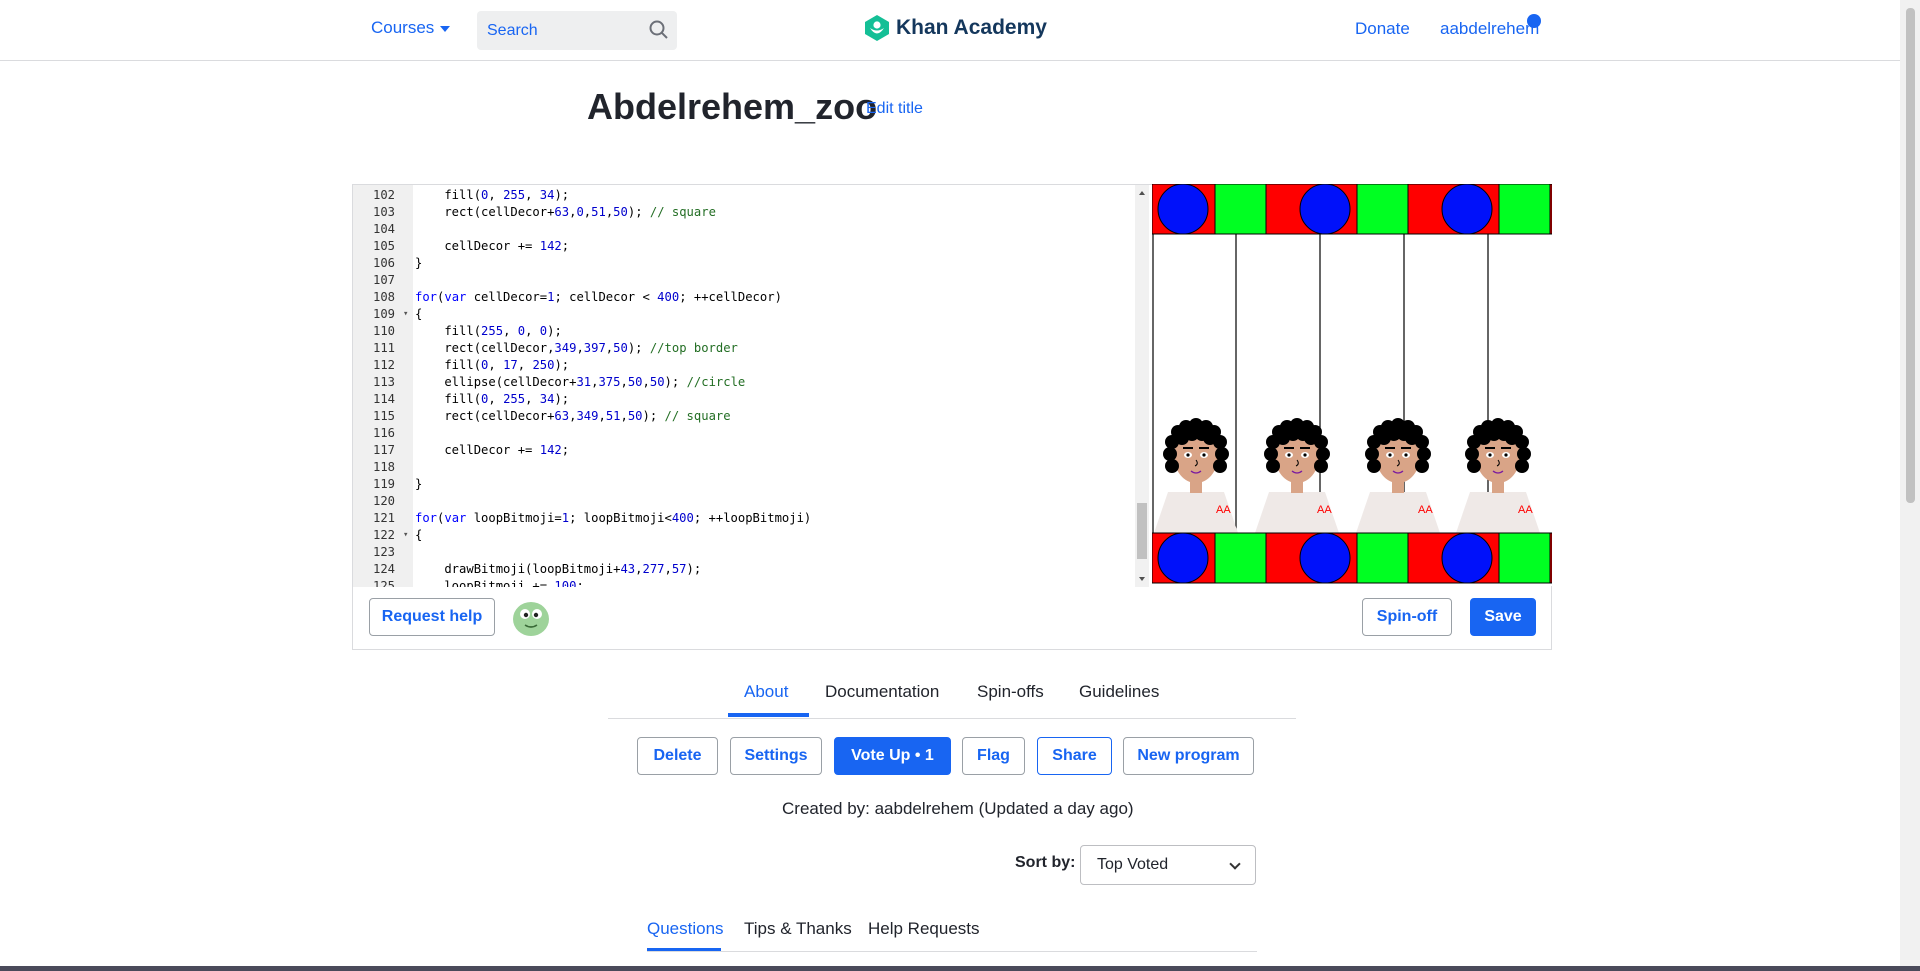 This screenshot has width=1920, height=971. What do you see at coordinates (1352, 385) in the screenshot?
I see `output-canvas: AA AA AA AA` at bounding box center [1352, 385].